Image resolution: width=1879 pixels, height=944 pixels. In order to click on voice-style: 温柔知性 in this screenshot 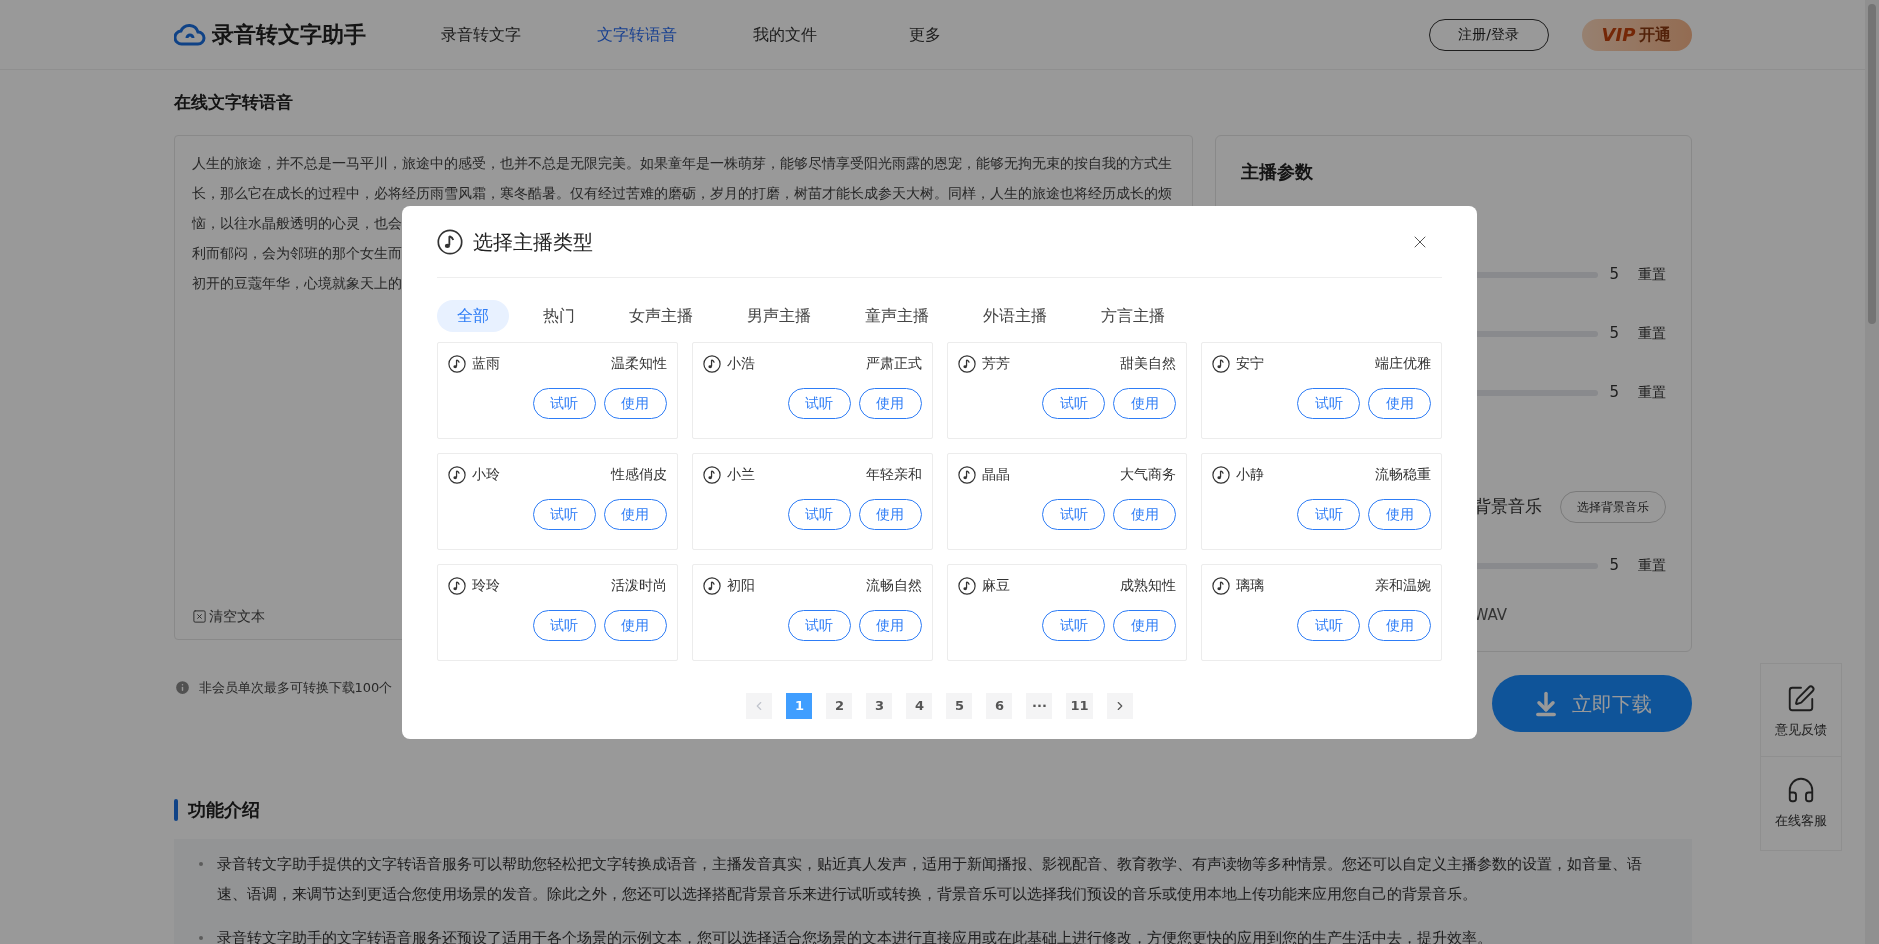, I will do `click(638, 363)`.